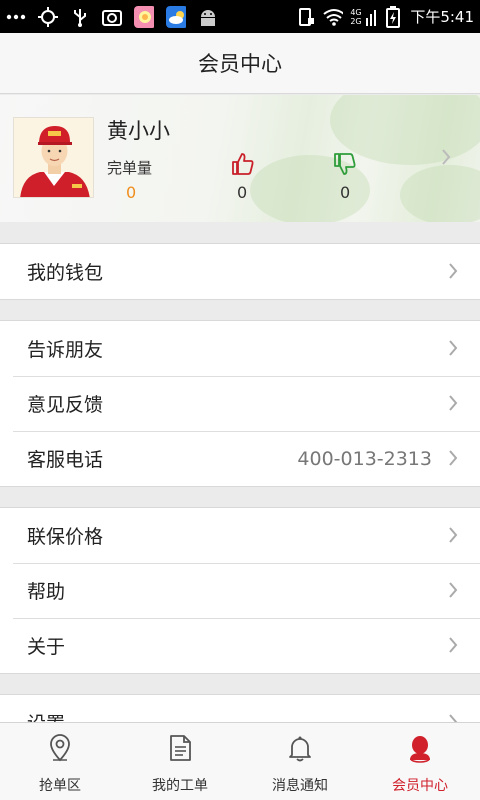  Describe the element at coordinates (420, 748) in the screenshot. I see `member-icon` at that location.